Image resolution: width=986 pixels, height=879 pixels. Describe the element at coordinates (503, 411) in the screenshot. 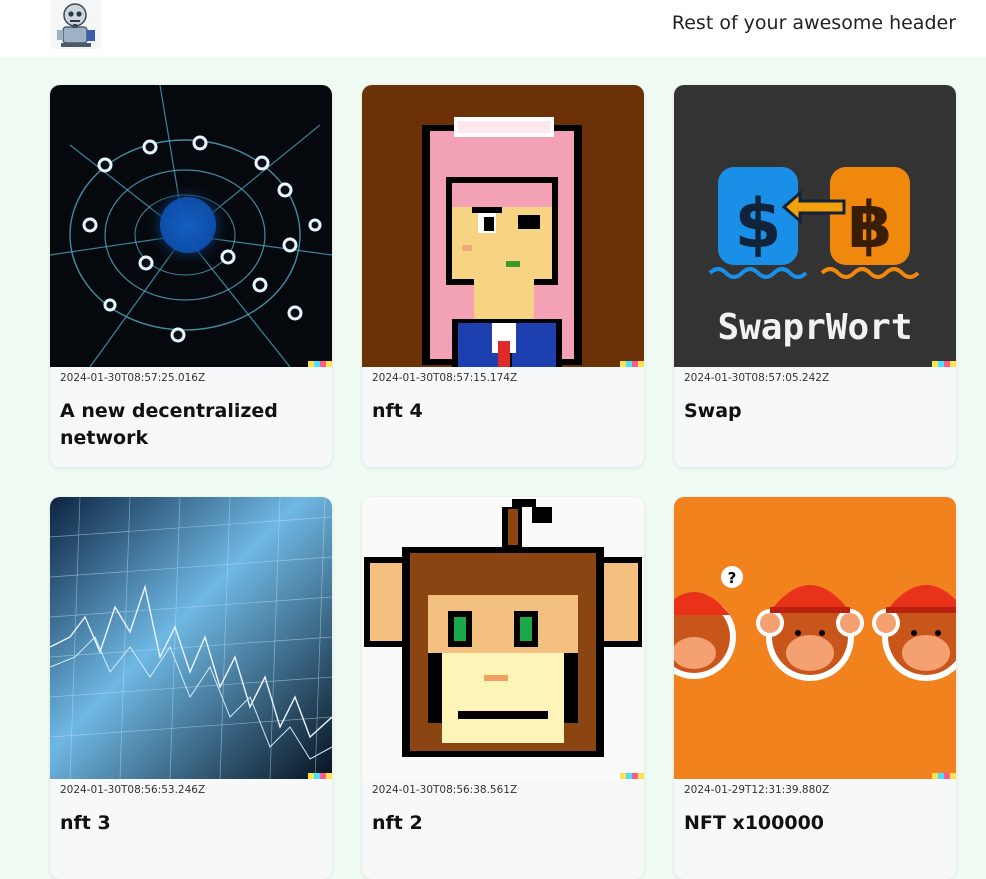

I see `post-title: nft 4` at that location.